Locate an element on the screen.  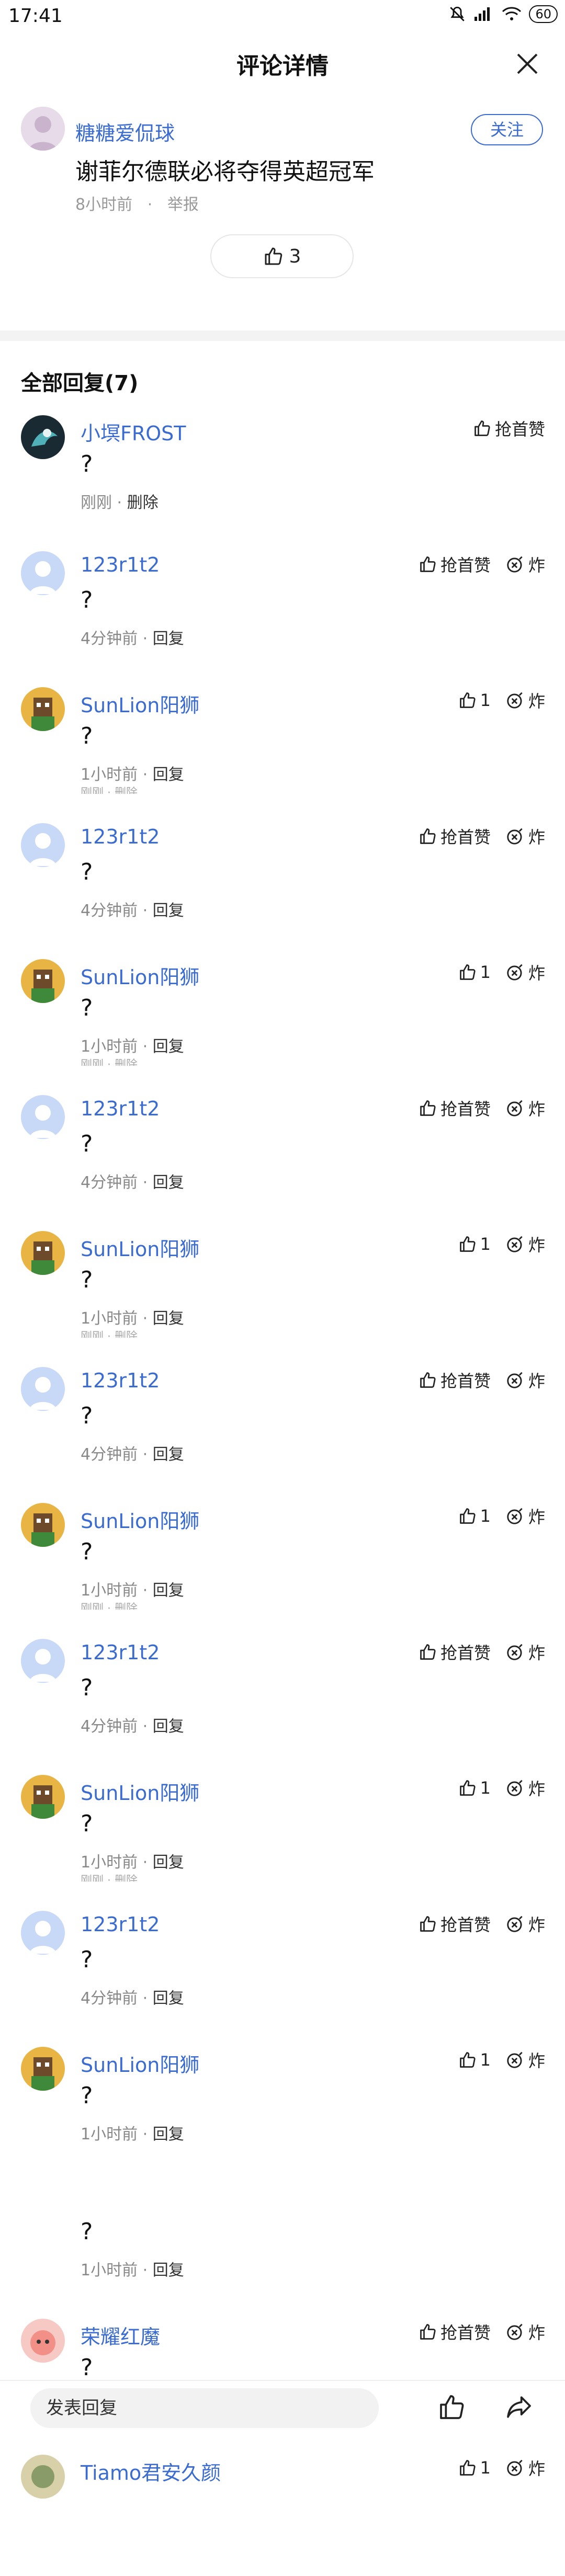
reply-actions: 抢首赞 炸 is located at coordinates (482, 1108).